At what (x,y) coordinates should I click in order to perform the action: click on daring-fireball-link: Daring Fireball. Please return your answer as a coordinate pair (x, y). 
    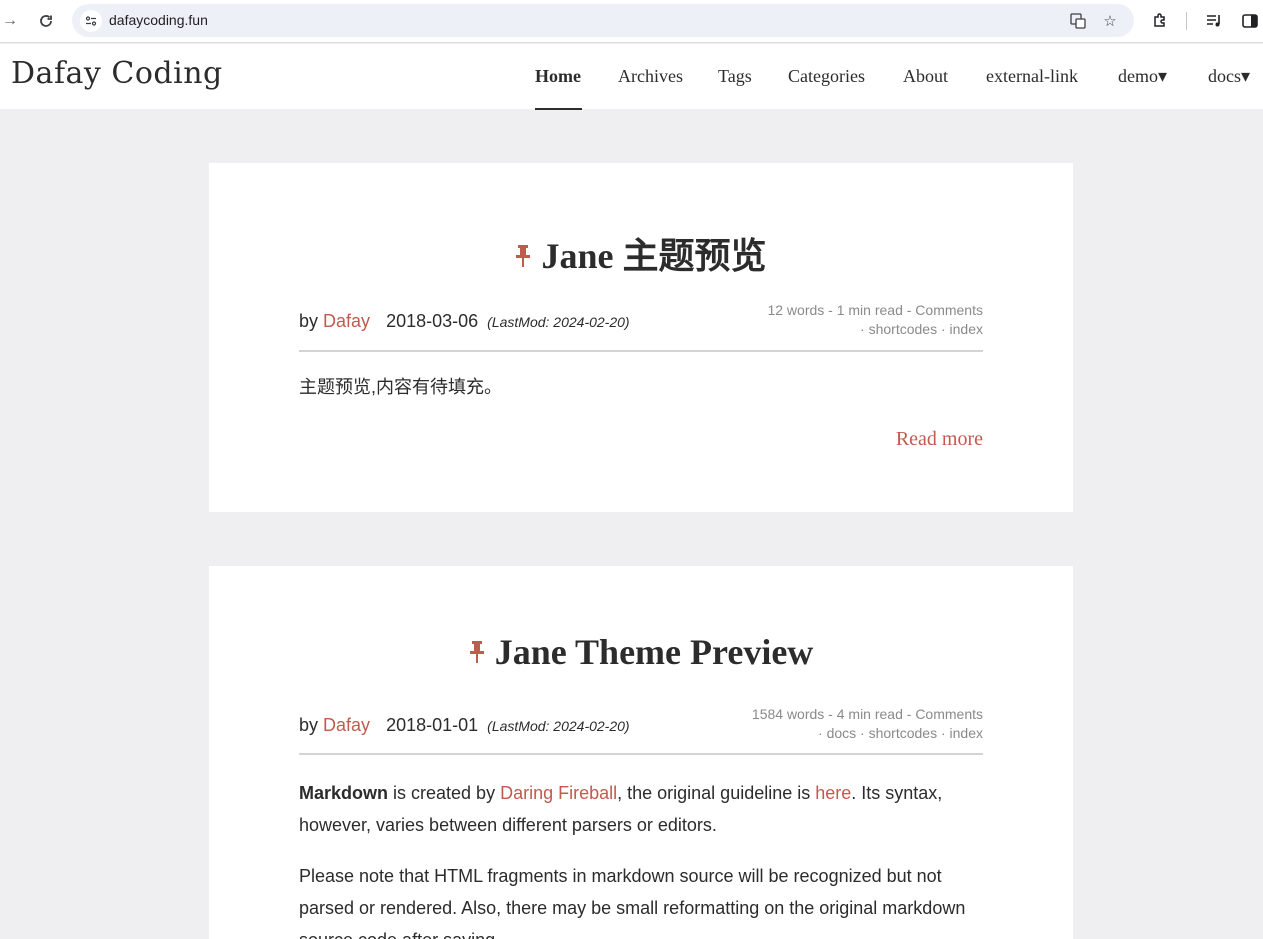
    Looking at the image, I should click on (558, 793).